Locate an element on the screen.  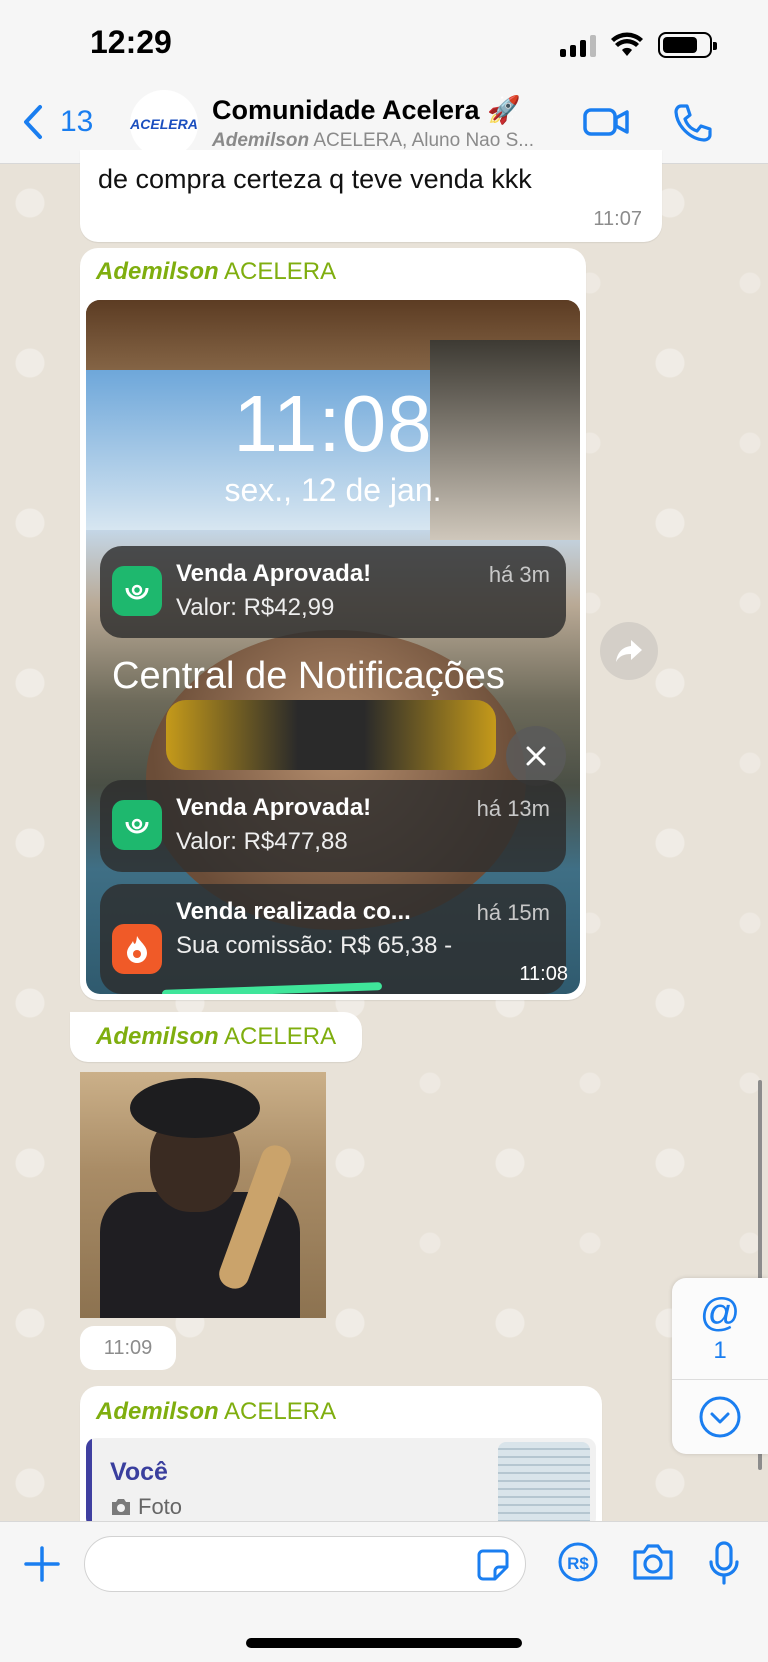
chat-title: Comunidade Acelera 🚀 is located at coordinates (366, 110).